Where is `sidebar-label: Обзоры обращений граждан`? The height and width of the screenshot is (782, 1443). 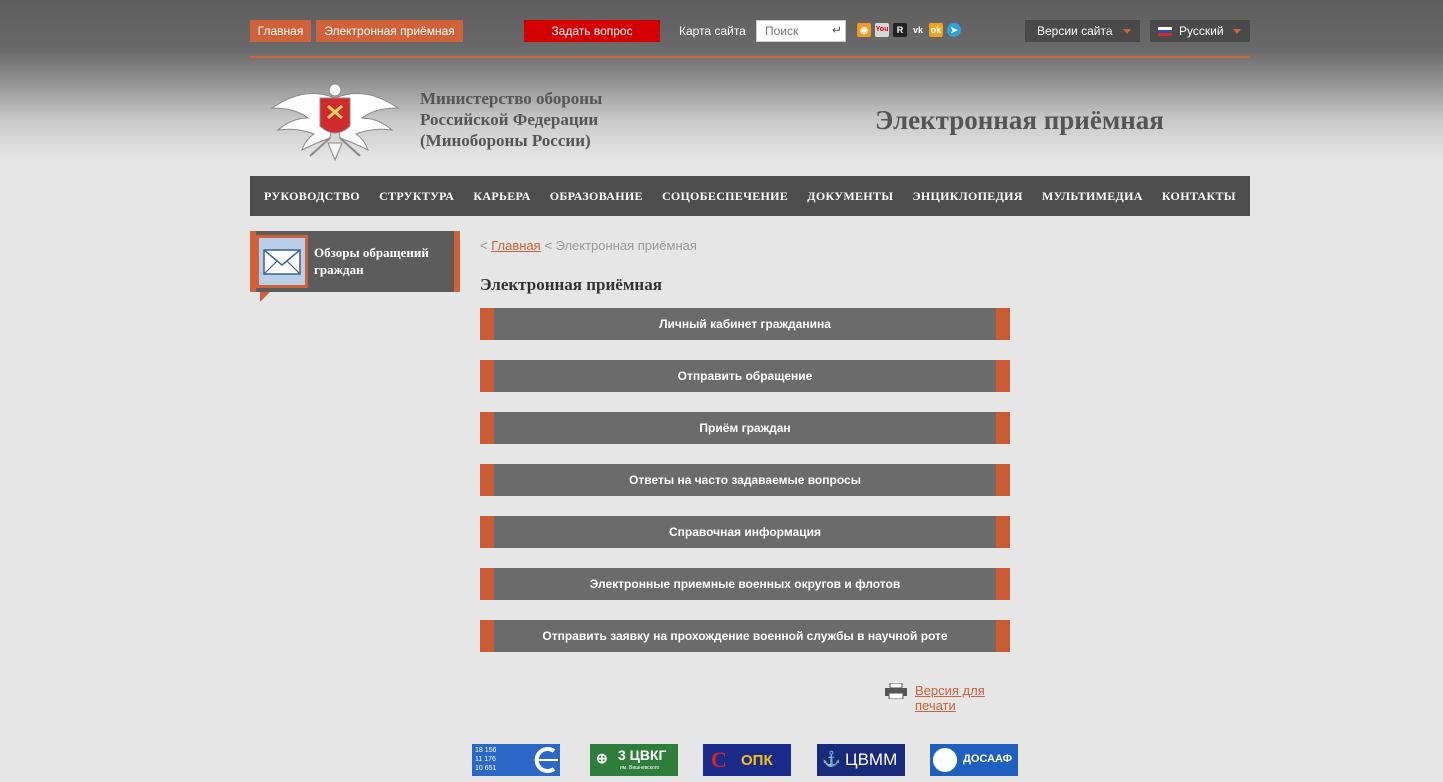 sidebar-label: Обзоры обращений граждан is located at coordinates (371, 261).